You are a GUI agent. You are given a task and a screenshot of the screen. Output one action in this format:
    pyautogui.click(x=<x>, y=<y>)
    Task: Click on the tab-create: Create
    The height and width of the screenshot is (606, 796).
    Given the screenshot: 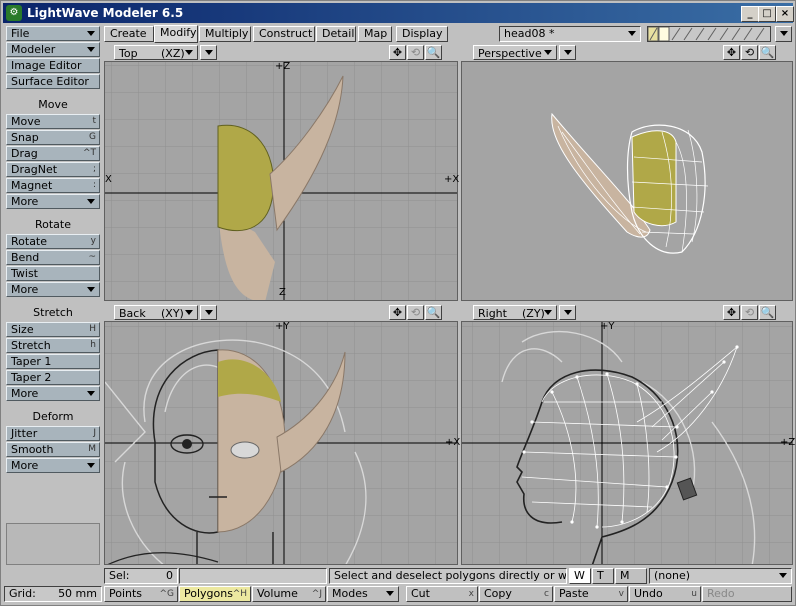 What is the action you would take?
    pyautogui.click(x=129, y=34)
    